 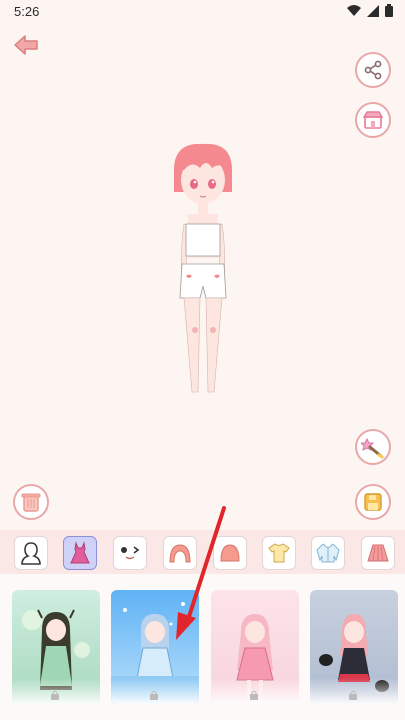 I want to click on category-jacket, so click(x=328, y=553).